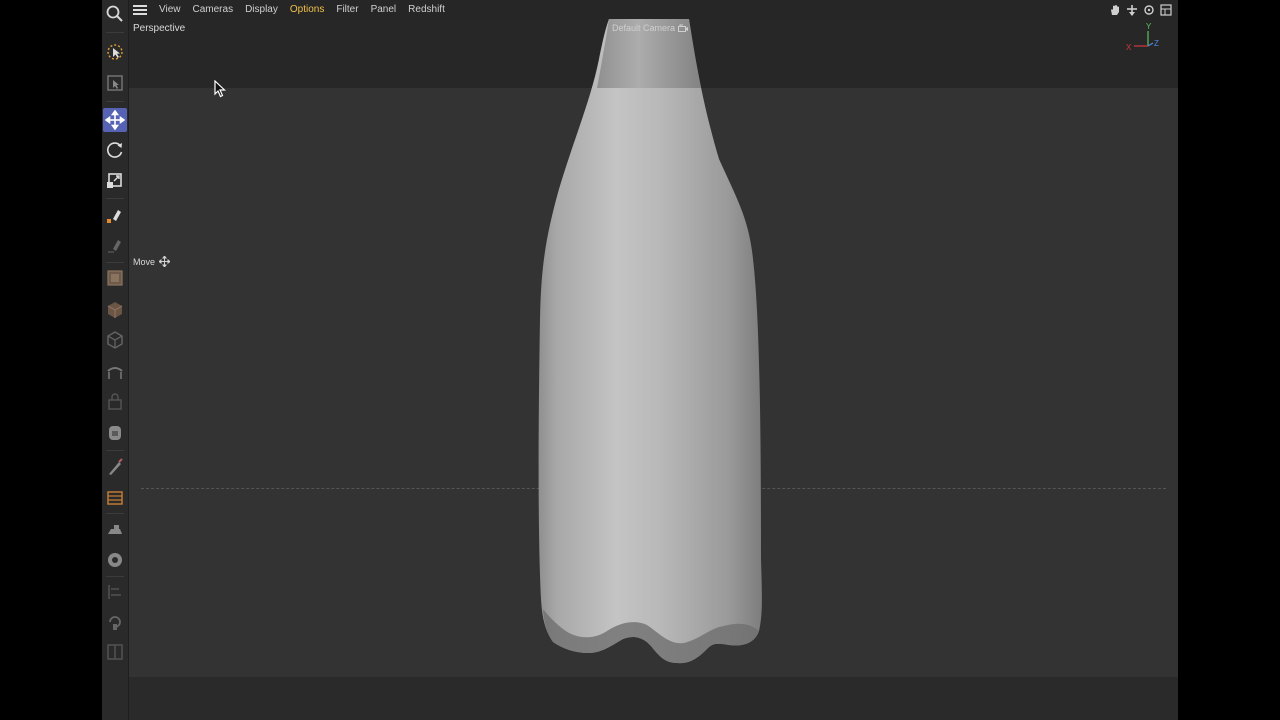  What do you see at coordinates (683, 28) in the screenshot?
I see `camera-lock-icon` at bounding box center [683, 28].